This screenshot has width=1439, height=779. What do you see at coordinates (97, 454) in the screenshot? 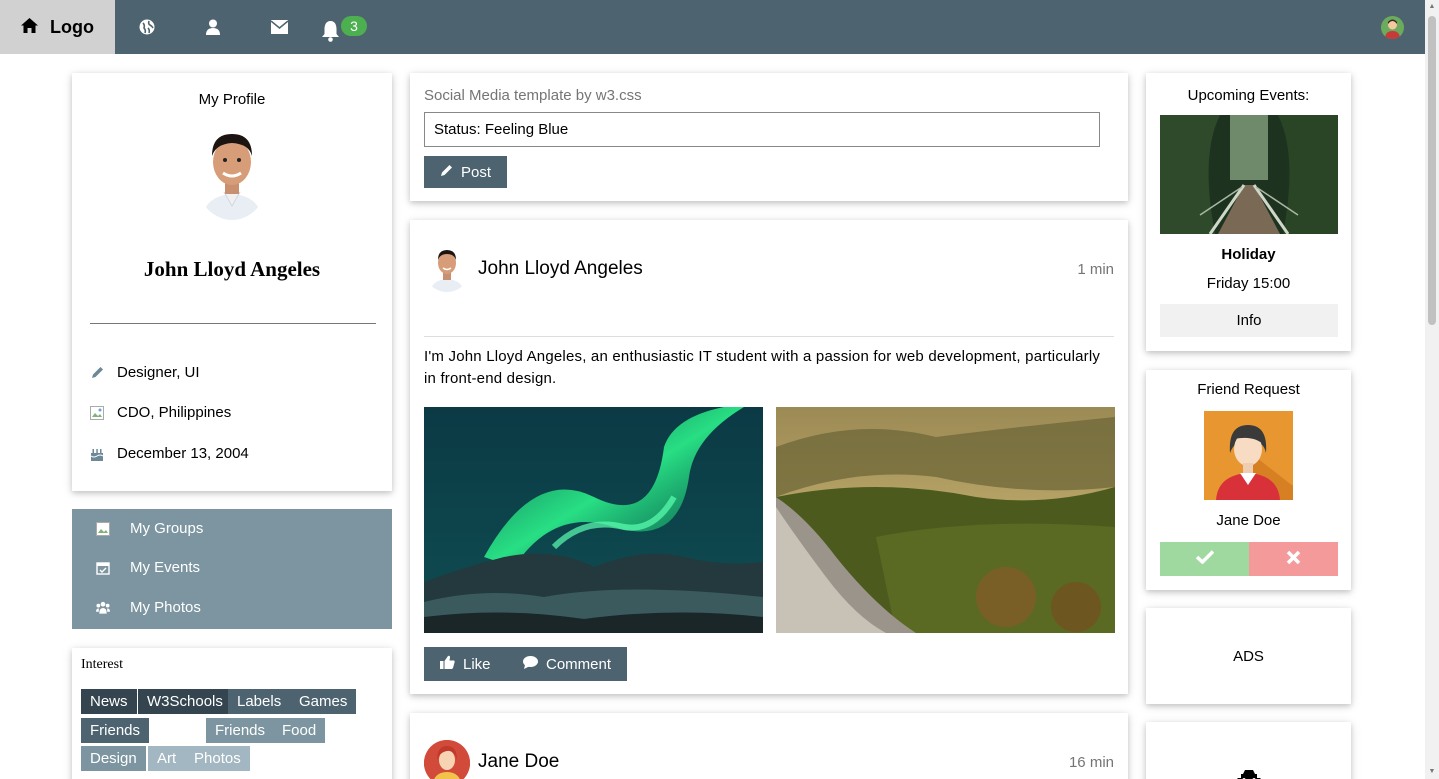
I see `birthday-cake-icon` at bounding box center [97, 454].